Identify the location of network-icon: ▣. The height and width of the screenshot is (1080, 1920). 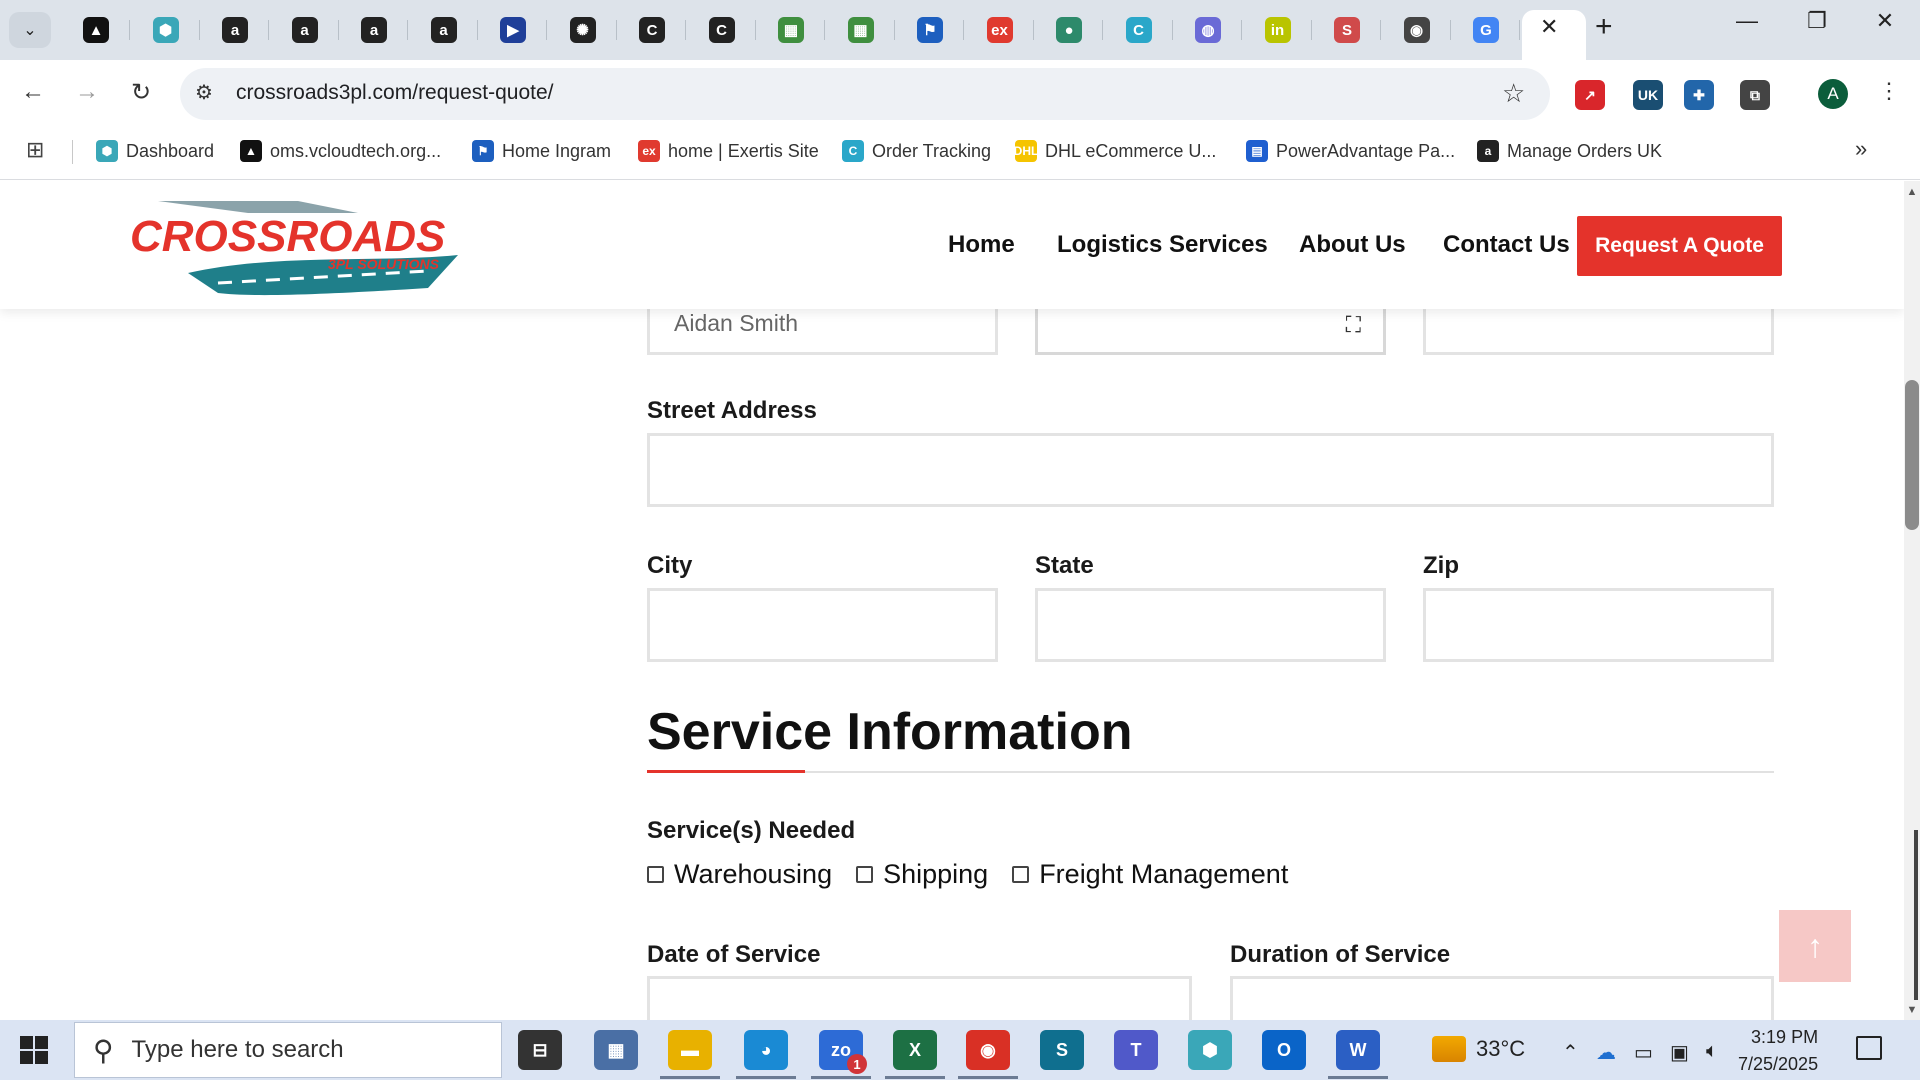
(1679, 1052).